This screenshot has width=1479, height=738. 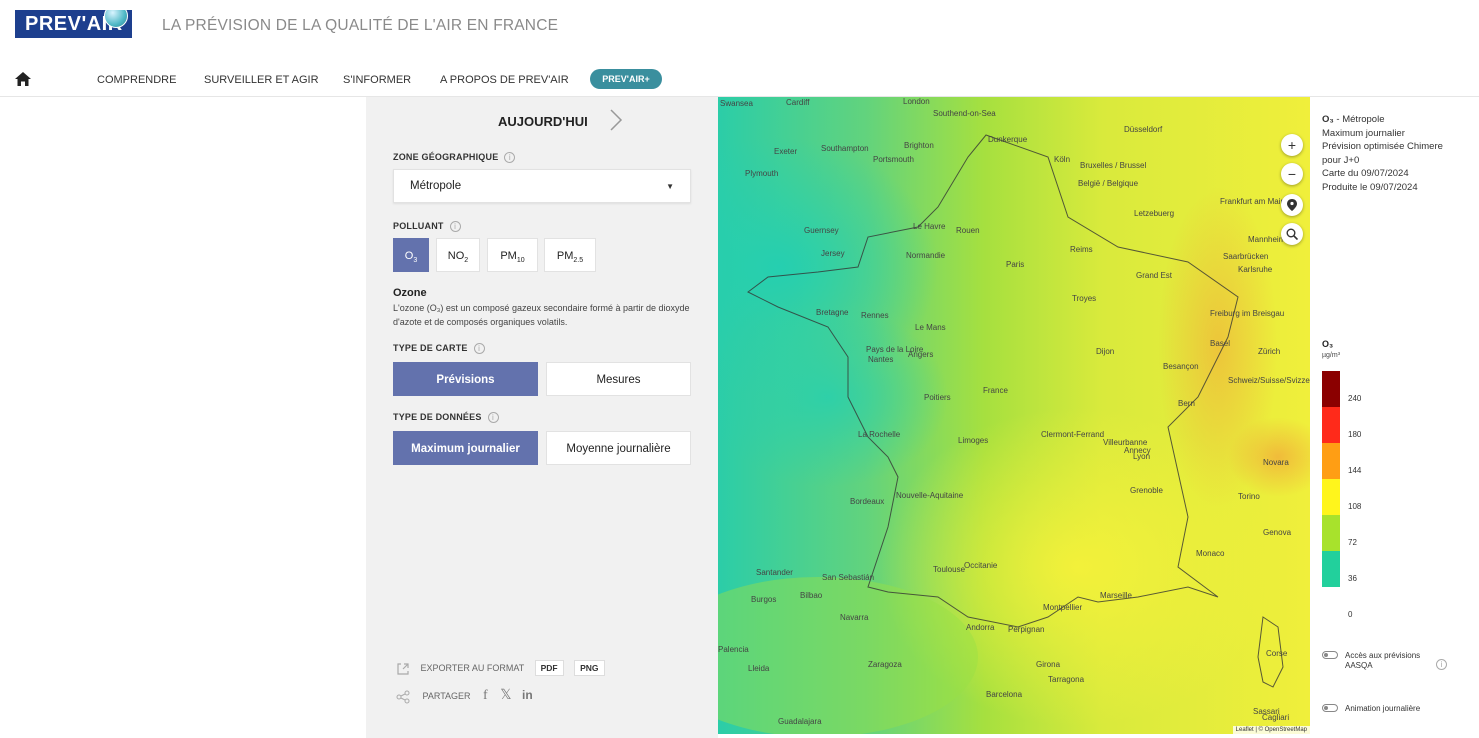 What do you see at coordinates (995, 390) in the screenshot?
I see `map-place-label: France` at bounding box center [995, 390].